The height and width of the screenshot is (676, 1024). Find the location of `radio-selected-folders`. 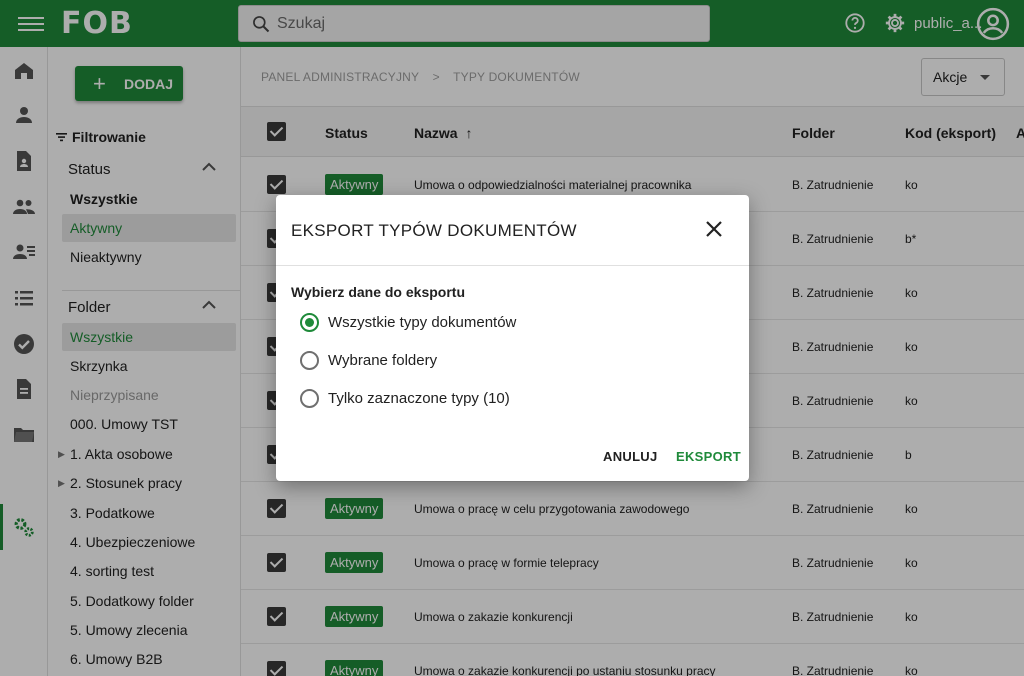

radio-selected-folders is located at coordinates (309, 360).